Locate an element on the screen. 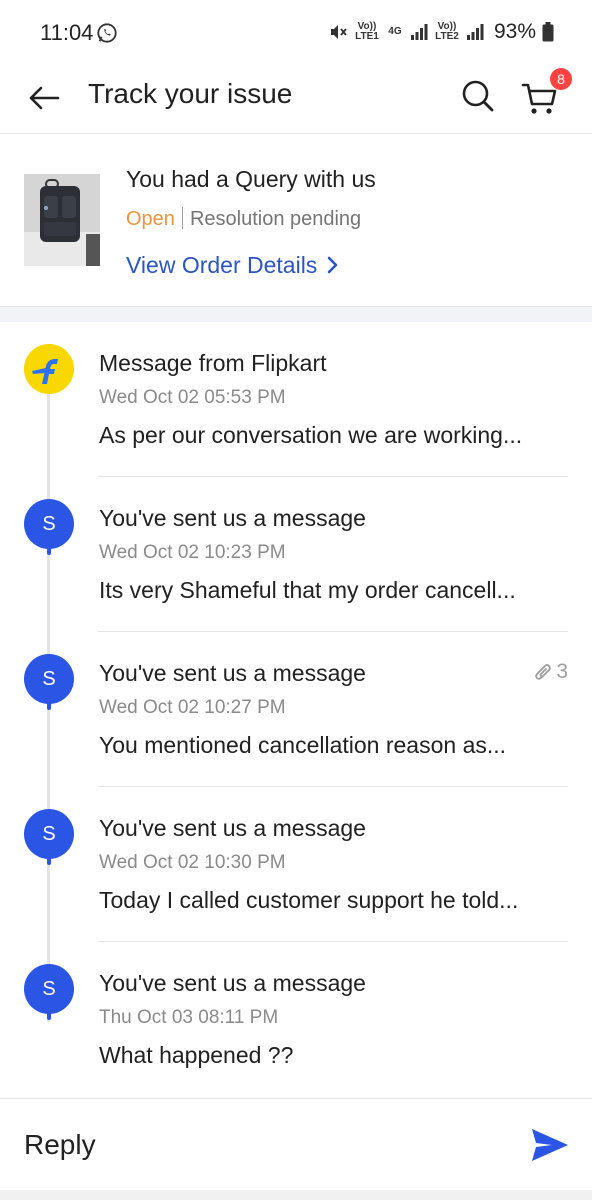 The width and height of the screenshot is (592, 1200). issue-status: Open Resolution pending is located at coordinates (243, 219).